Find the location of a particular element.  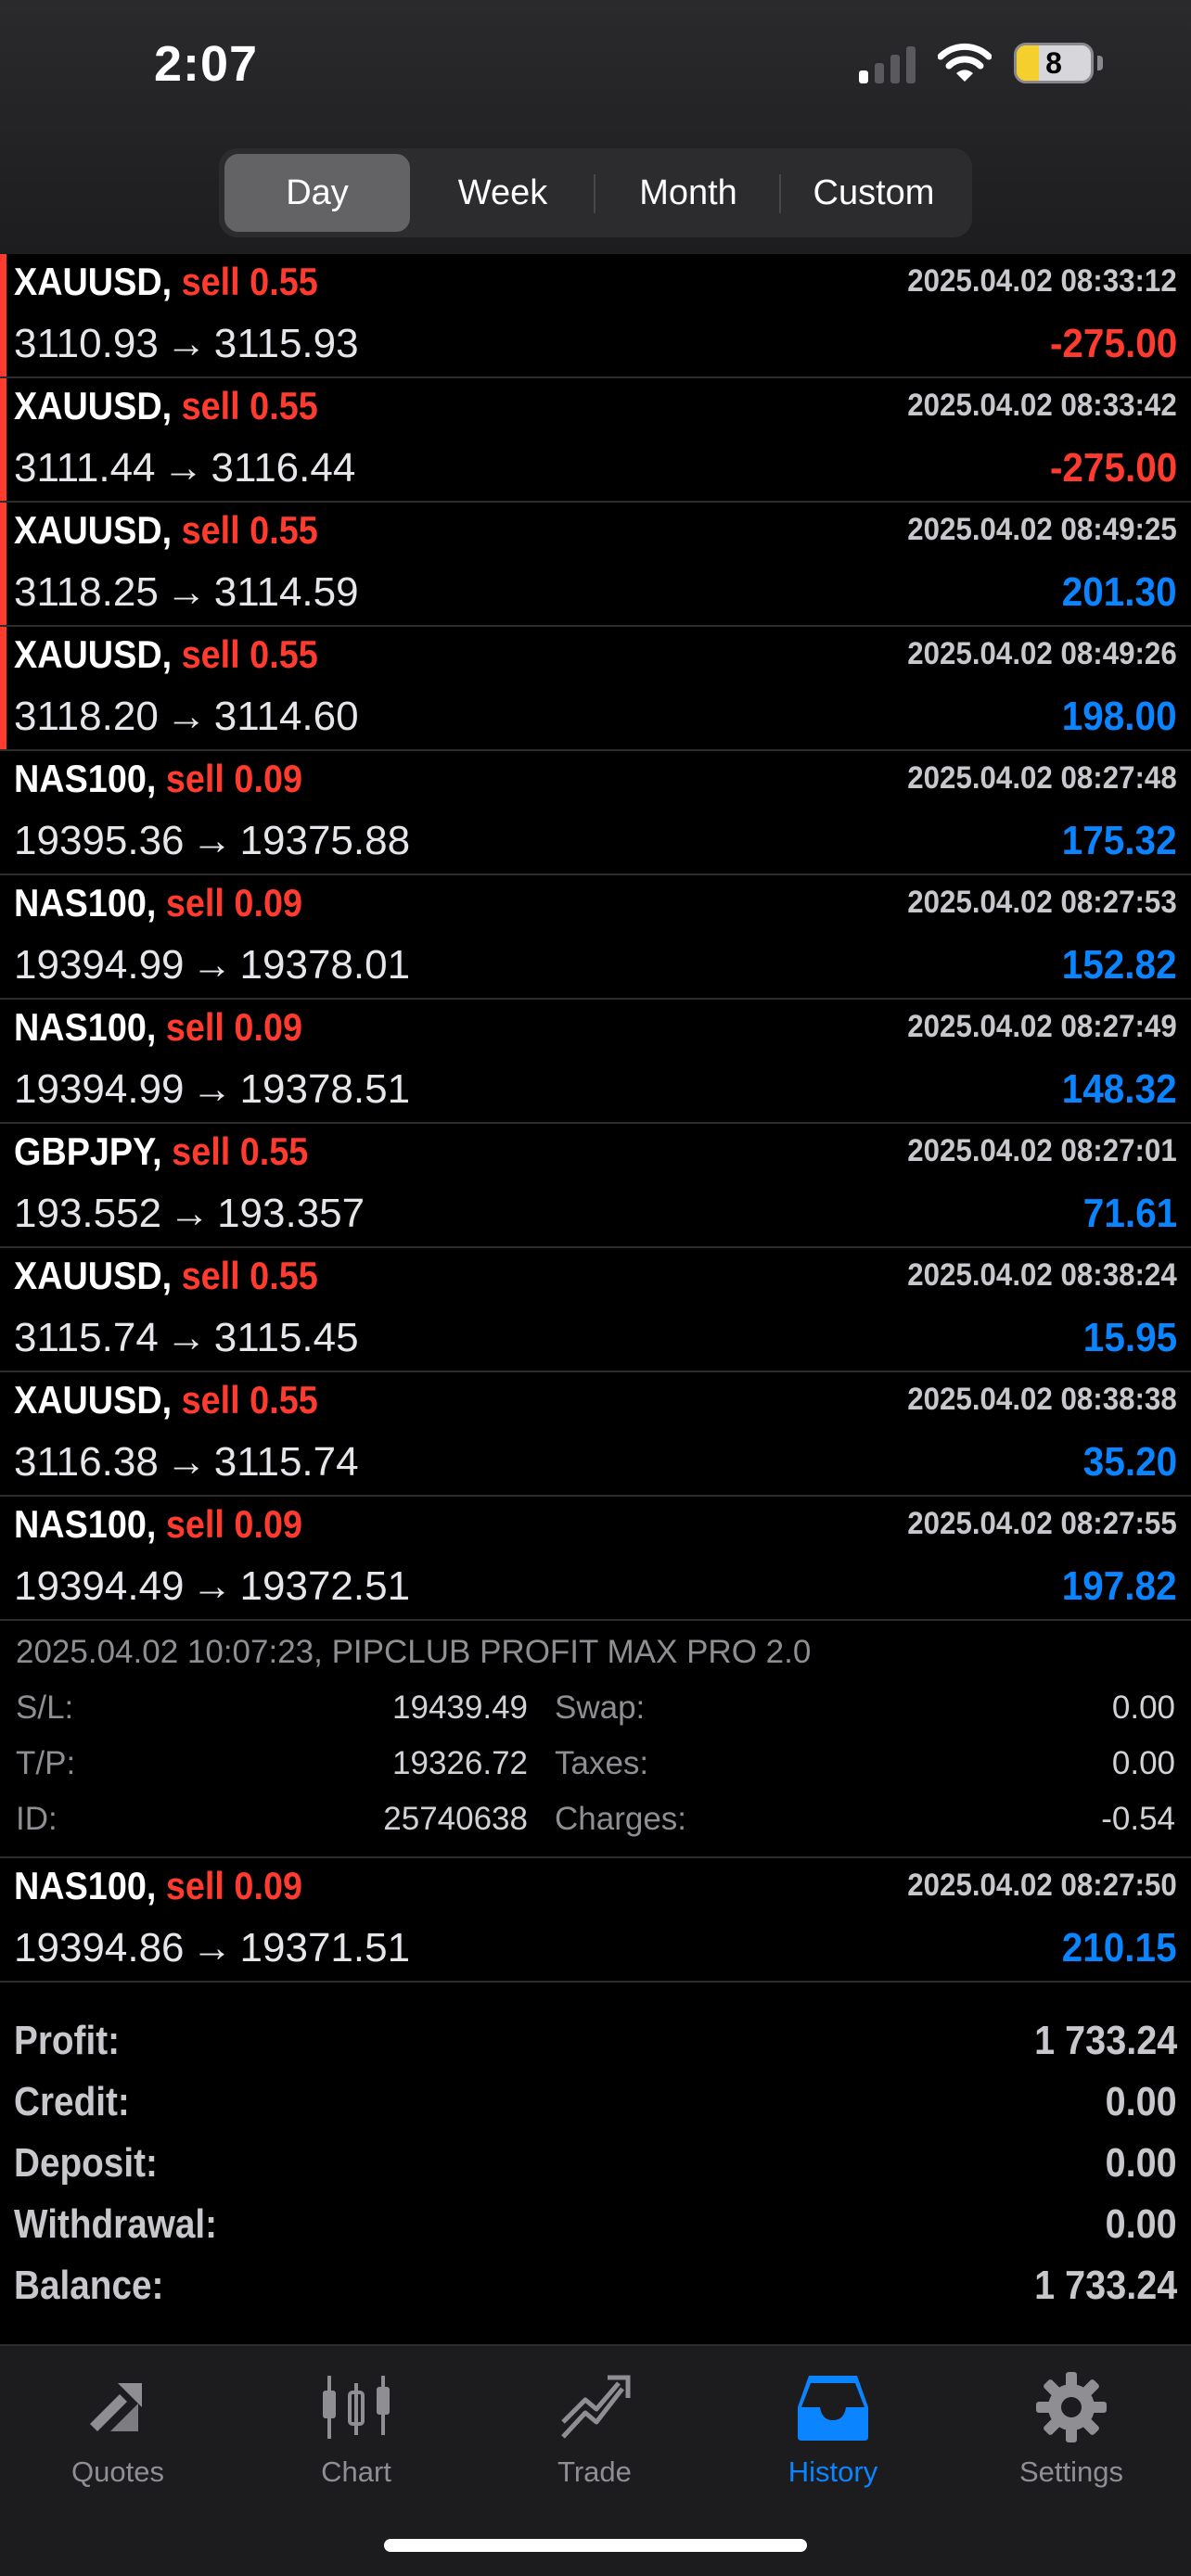

home-indicator is located at coordinates (595, 2545).